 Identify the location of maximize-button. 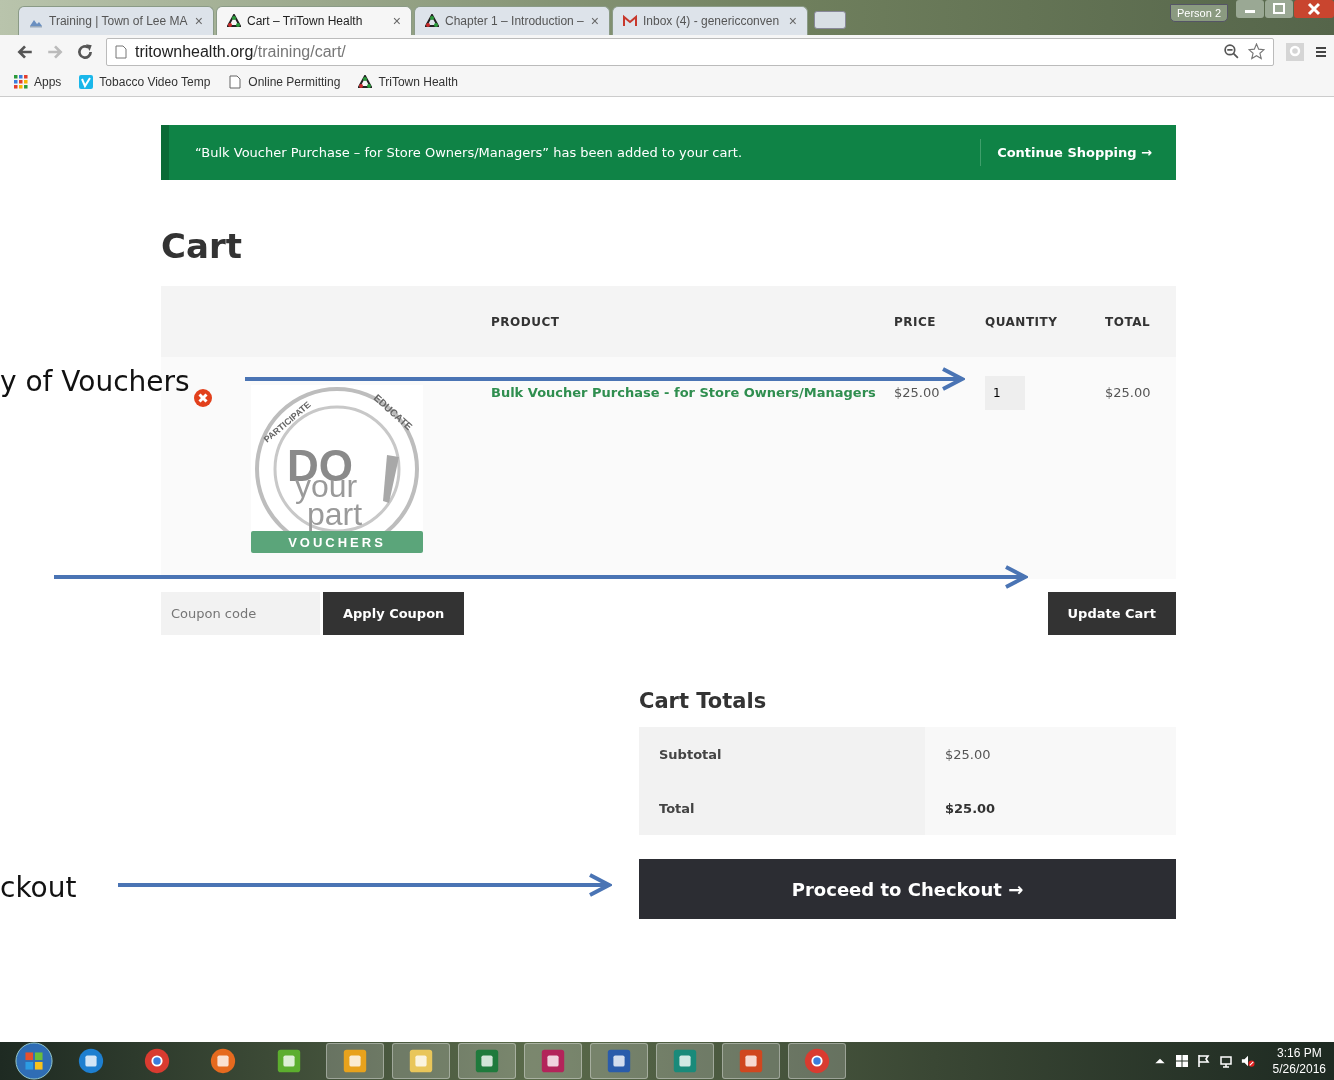
(1279, 9).